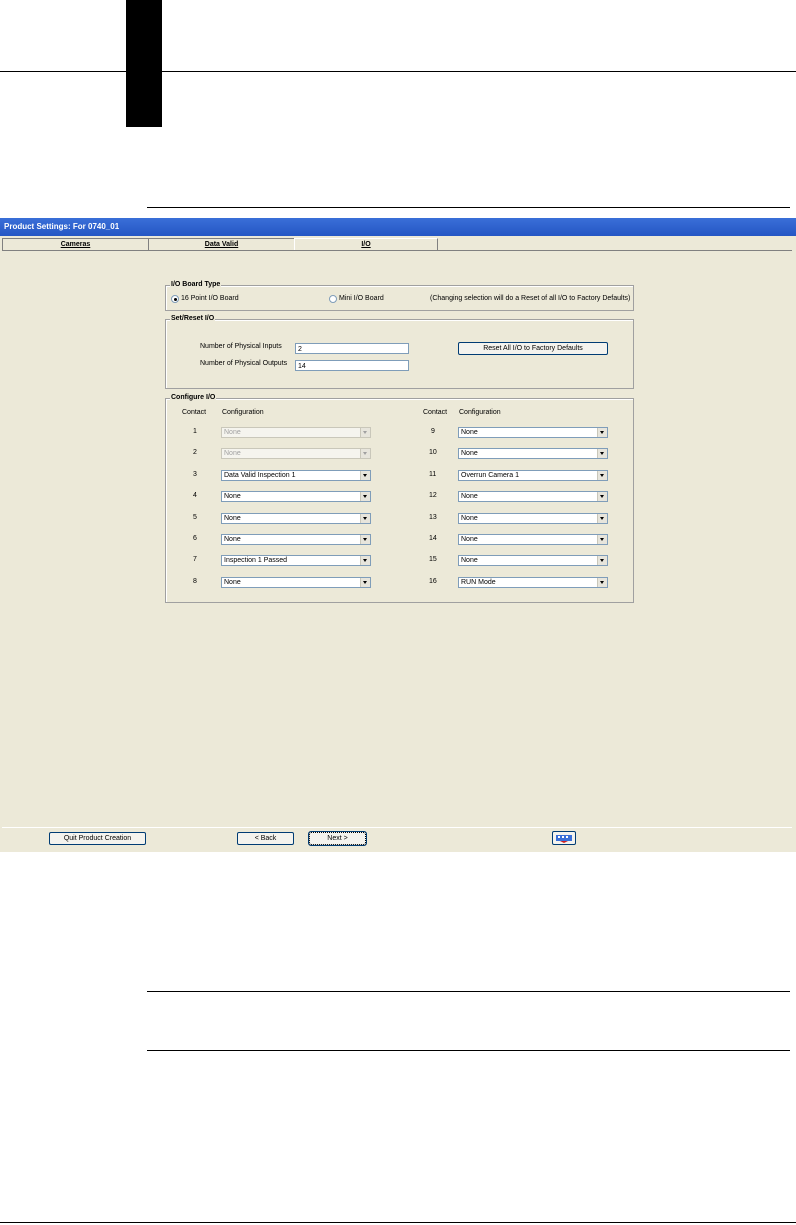 The image size is (796, 1225). What do you see at coordinates (193, 397) in the screenshot?
I see `group-title-configure-io: Configure I/O` at bounding box center [193, 397].